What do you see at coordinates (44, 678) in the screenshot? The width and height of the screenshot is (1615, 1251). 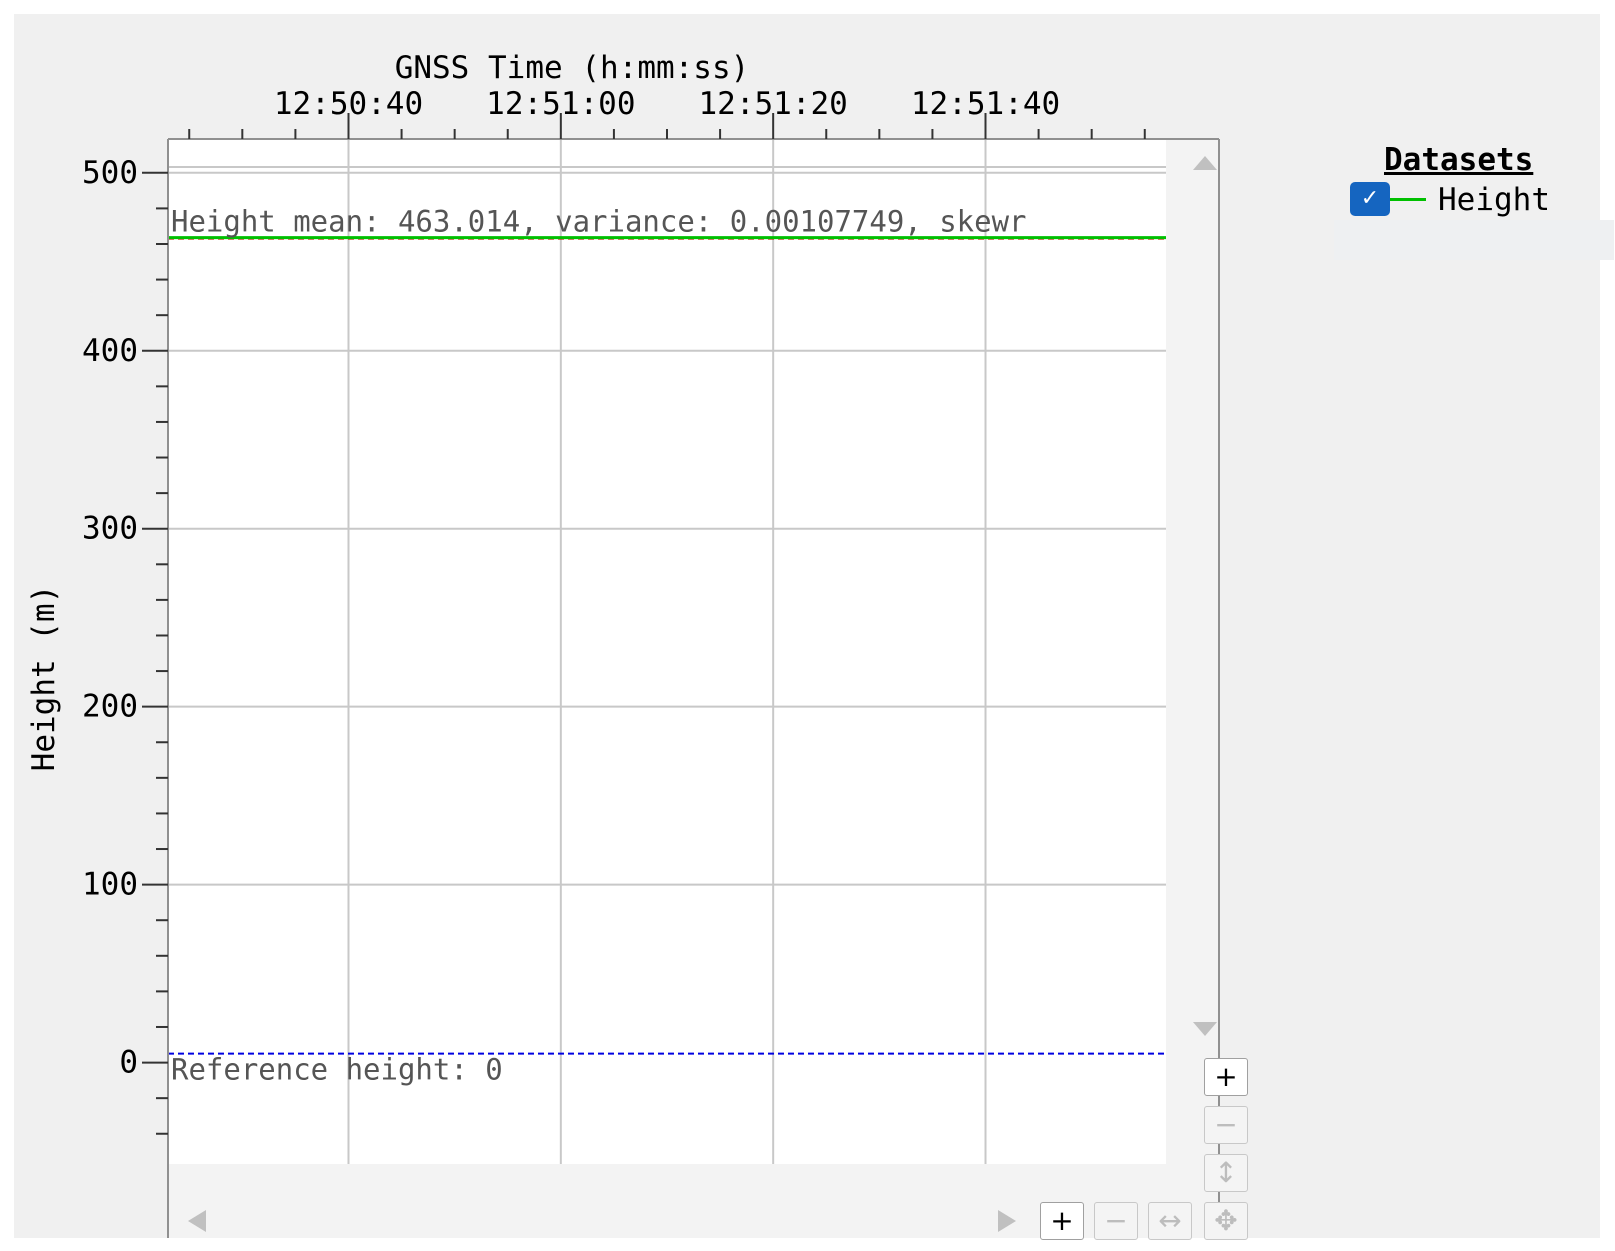 I see `y-axis-label: Height (m)` at bounding box center [44, 678].